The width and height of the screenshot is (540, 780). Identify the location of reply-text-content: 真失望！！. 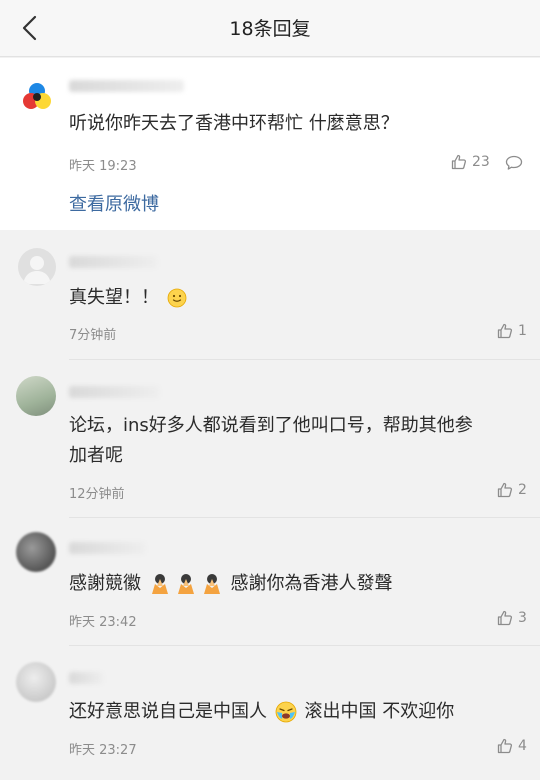
(114, 297).